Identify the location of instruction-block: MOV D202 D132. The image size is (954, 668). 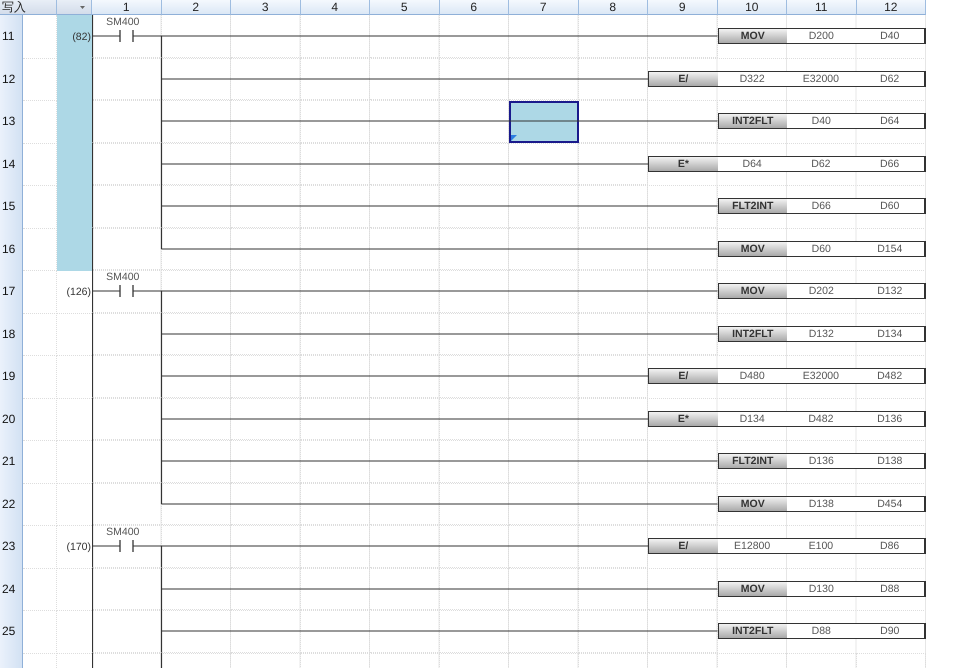
(822, 291).